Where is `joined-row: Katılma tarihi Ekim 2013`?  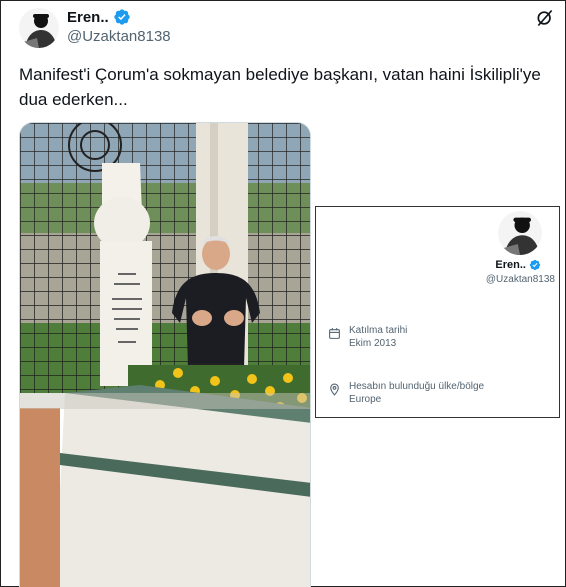
joined-row: Katılma tarihi Ekim 2013 is located at coordinates (367, 337).